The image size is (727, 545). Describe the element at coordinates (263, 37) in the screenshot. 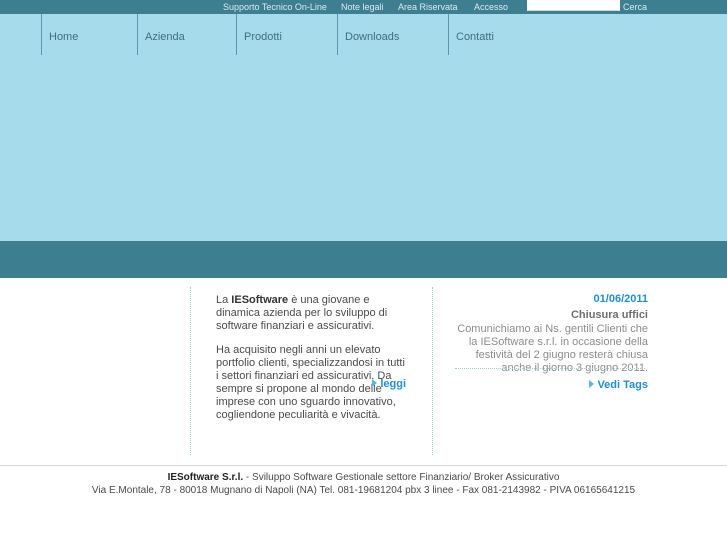

I see `nav-item-prodotti-label: Prodotti` at that location.